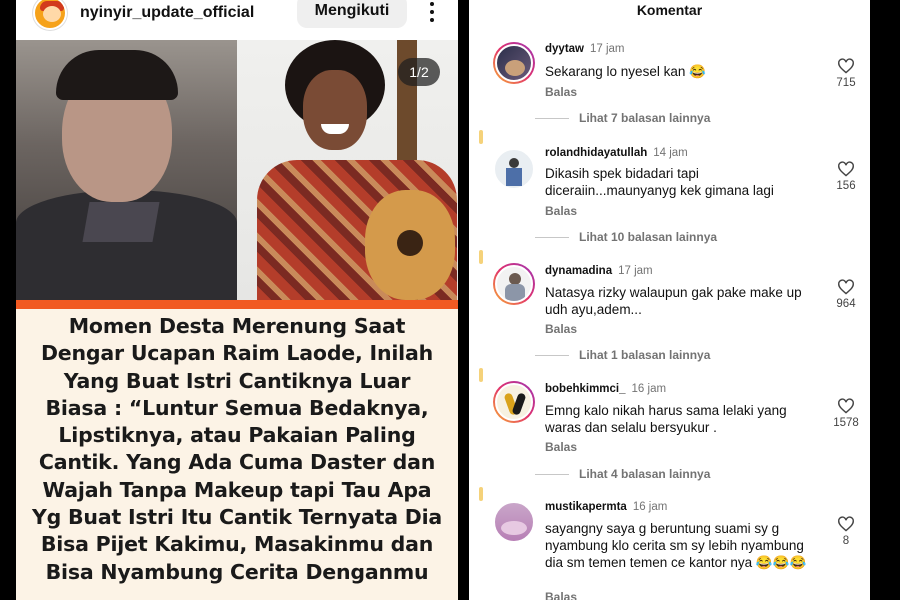 The height and width of the screenshot is (600, 900). What do you see at coordinates (625, 71) in the screenshot?
I see `comment-text: Sekarang lo nyesel kan 😂` at bounding box center [625, 71].